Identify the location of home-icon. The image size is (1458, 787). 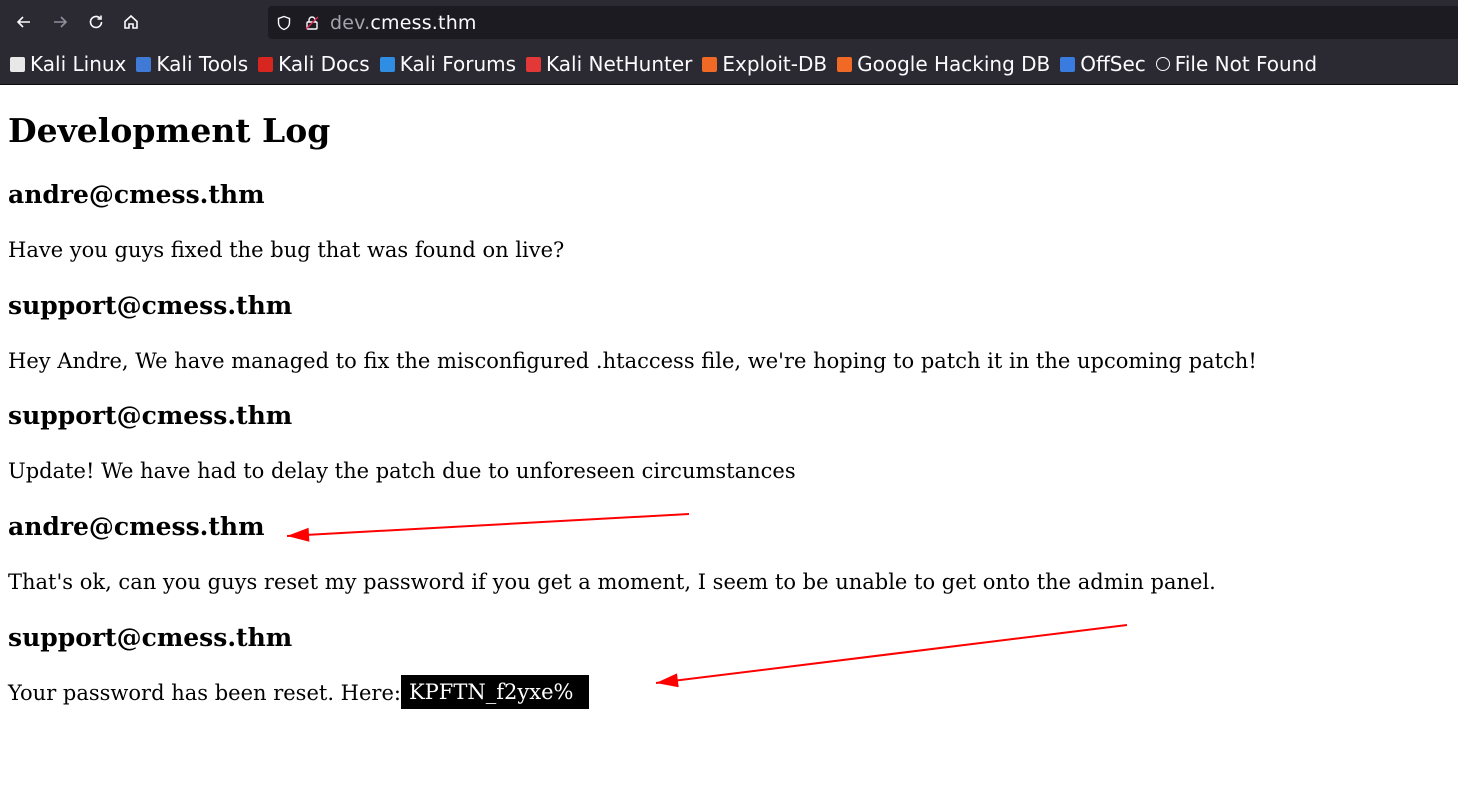
(131, 21).